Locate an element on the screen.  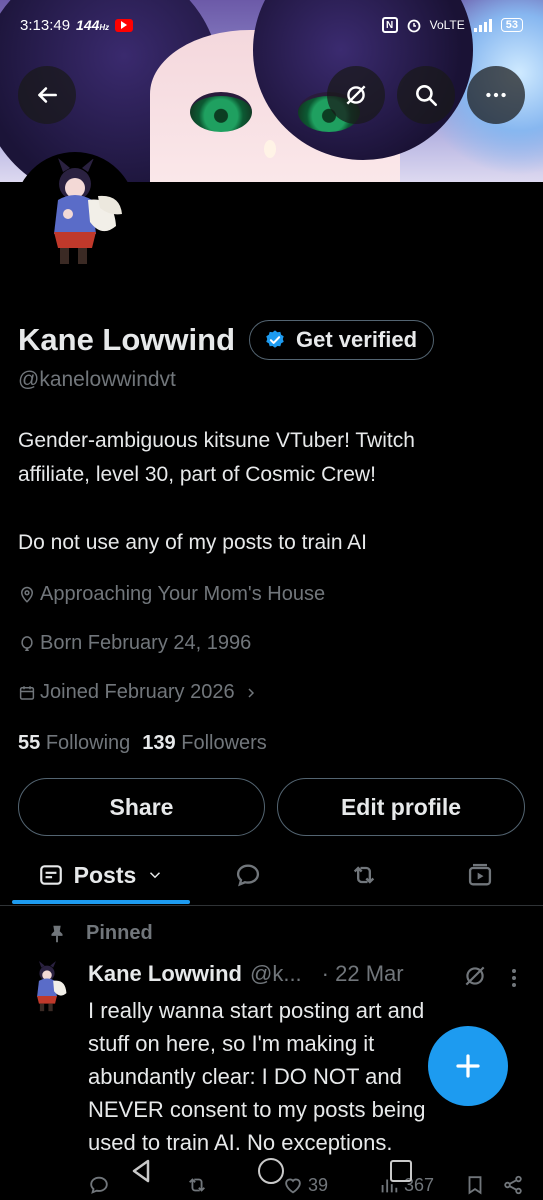
followers-label: Followers is located at coordinates (224, 743).